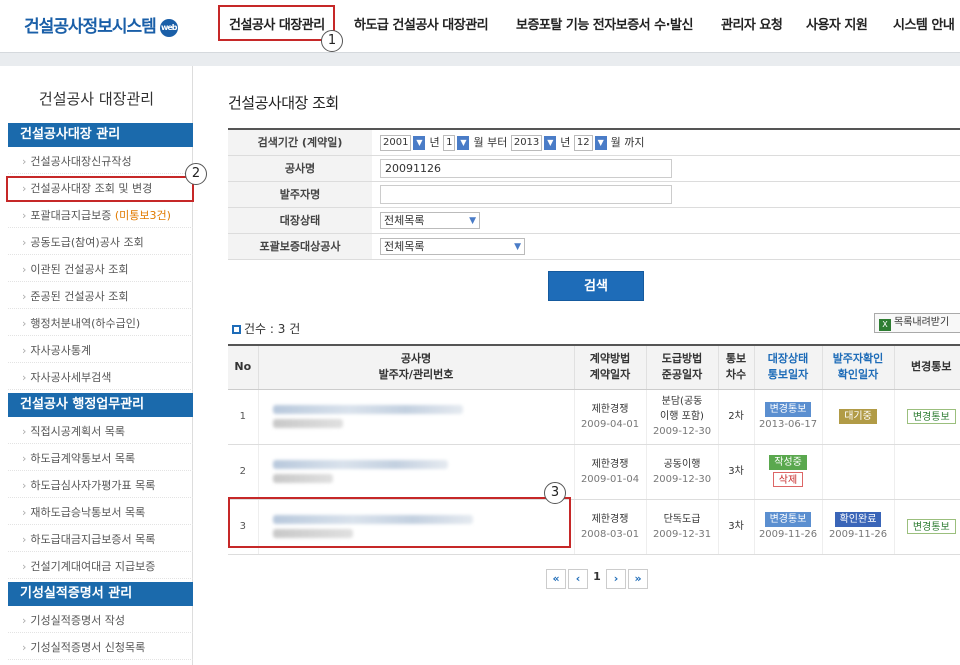  What do you see at coordinates (101, 24) in the screenshot?
I see `site-logo: 건설공사정보시스템 web` at bounding box center [101, 24].